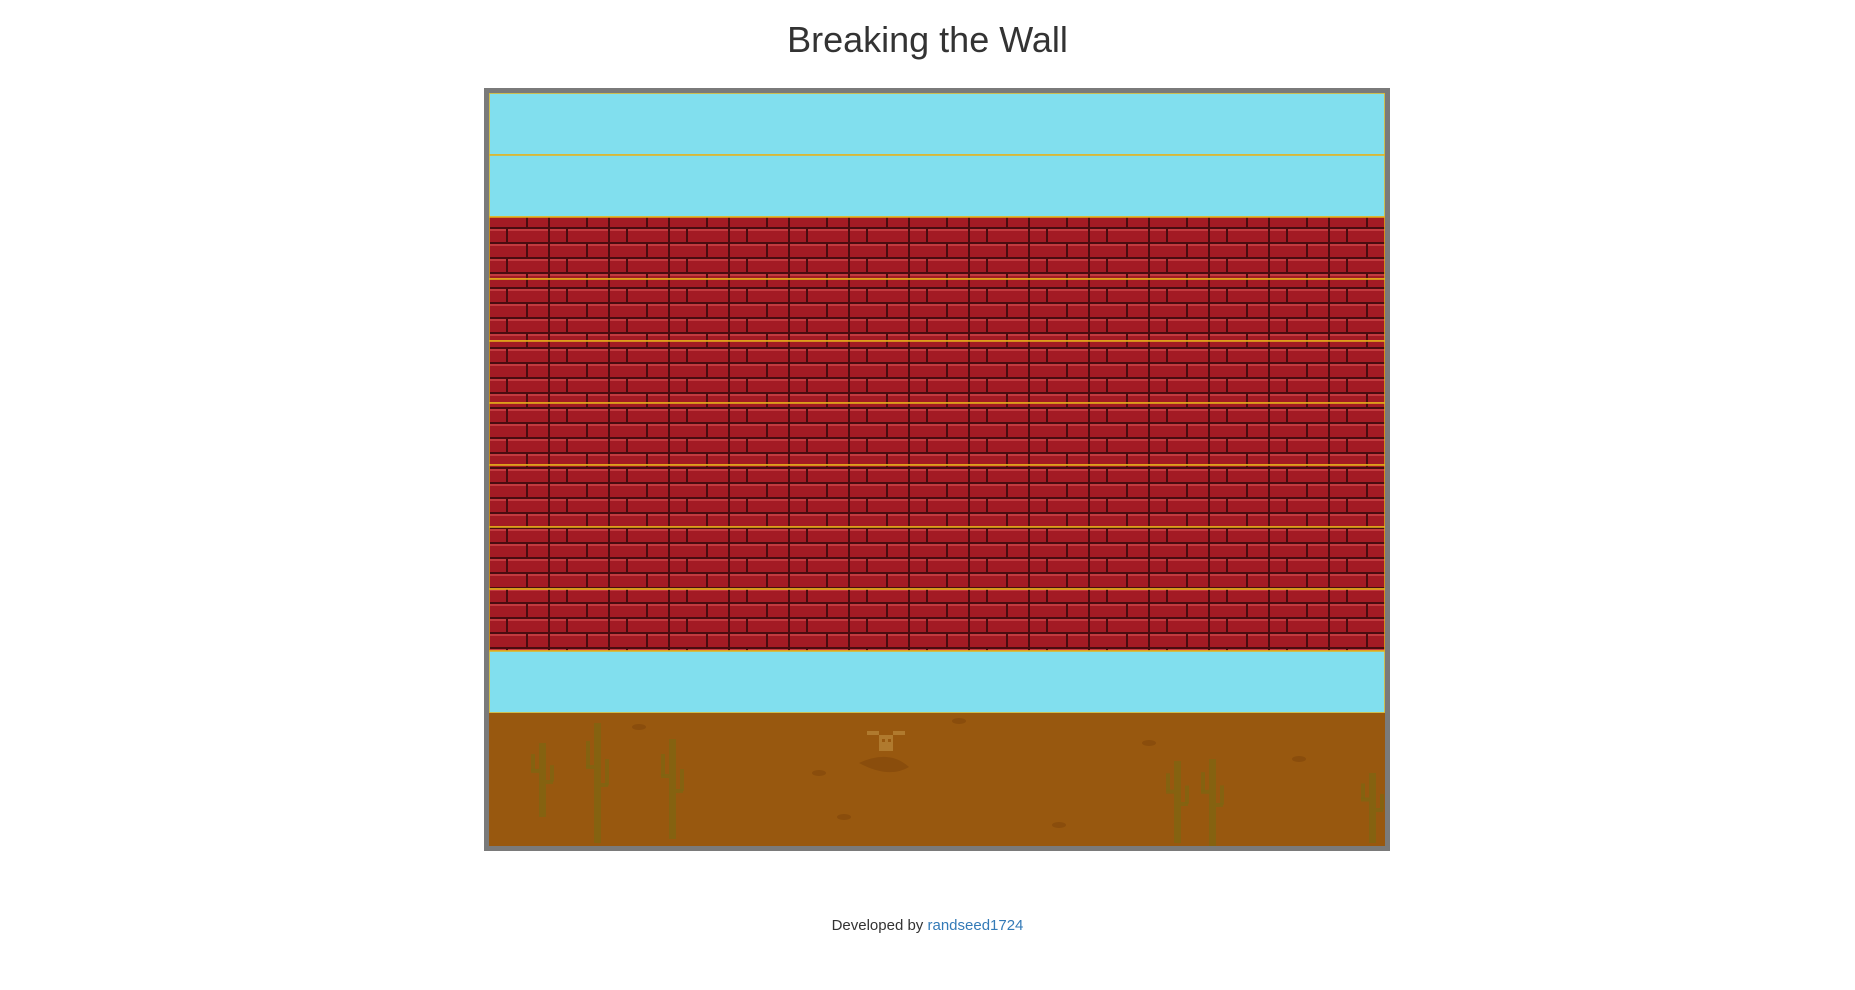 The height and width of the screenshot is (990, 1855). What do you see at coordinates (927, 39) in the screenshot?
I see `page-title: Breaking the Wall` at bounding box center [927, 39].